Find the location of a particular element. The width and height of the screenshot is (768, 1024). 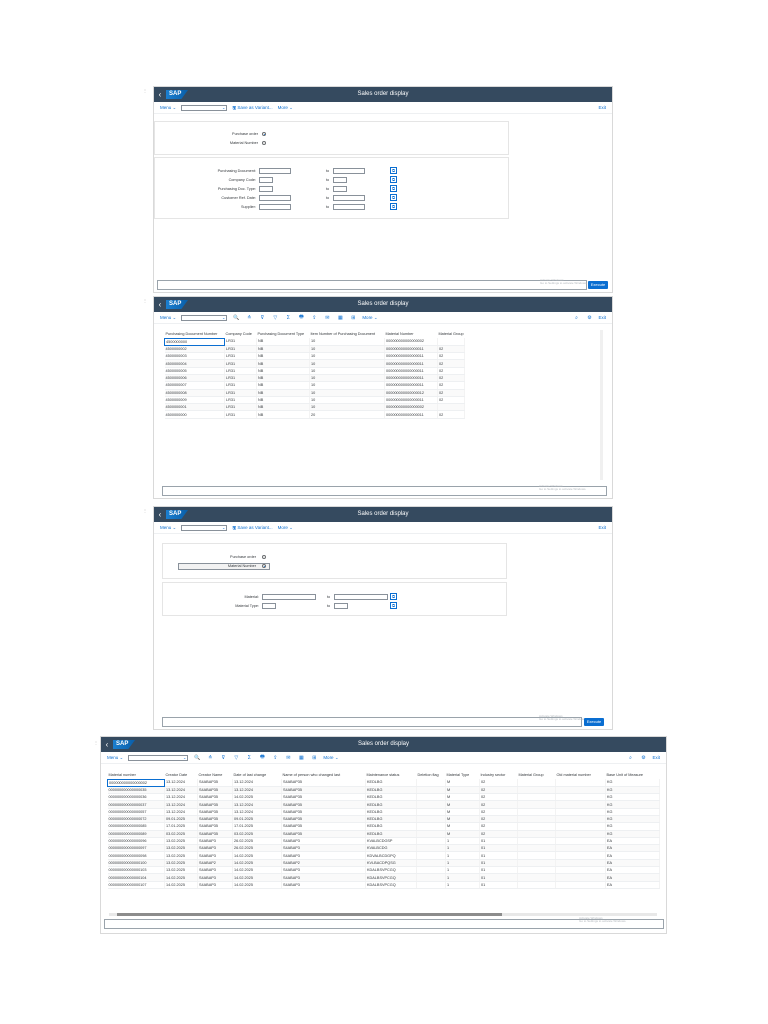

table-cell: 09.01.2025 is located at coordinates (181, 819).